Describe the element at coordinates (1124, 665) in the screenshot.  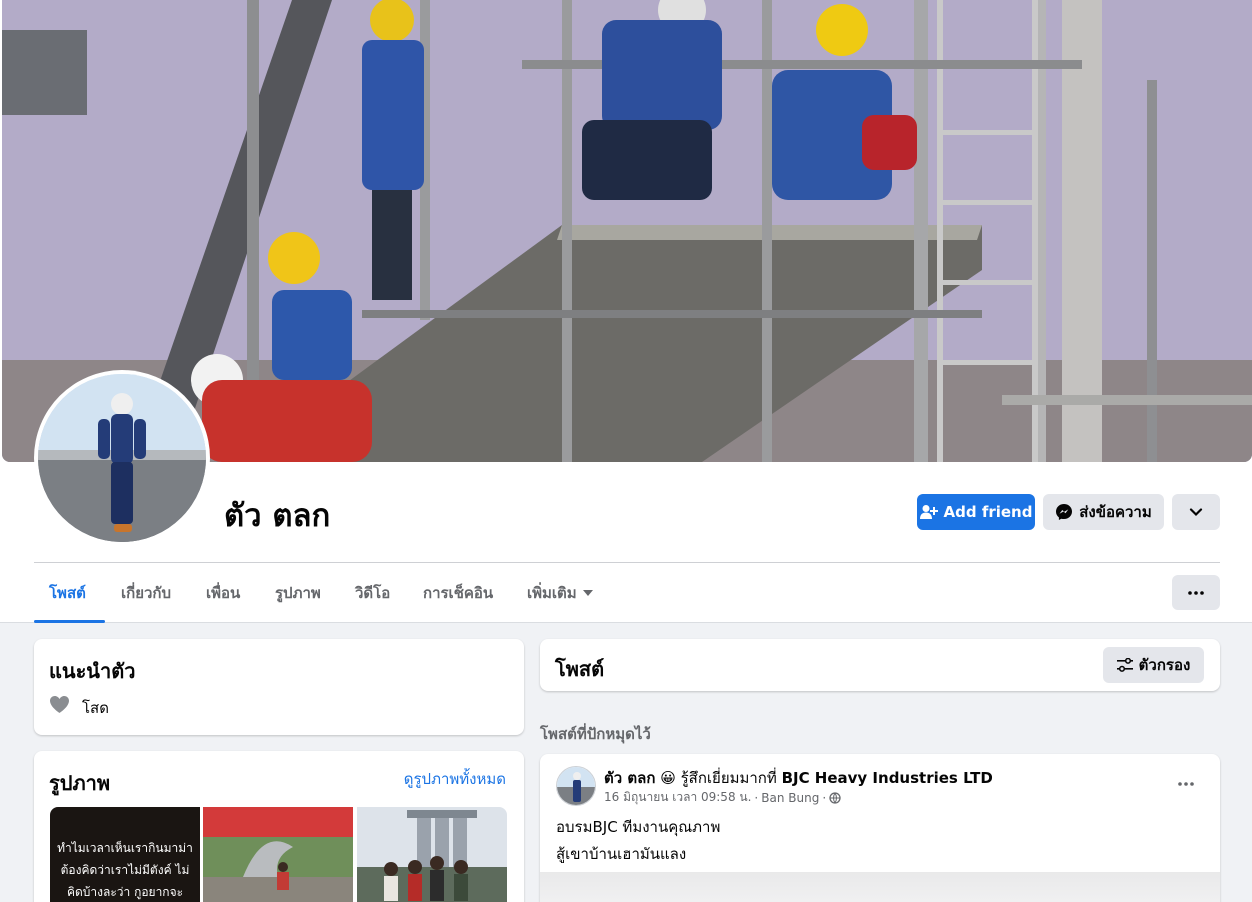
I see `sliders-icon` at that location.